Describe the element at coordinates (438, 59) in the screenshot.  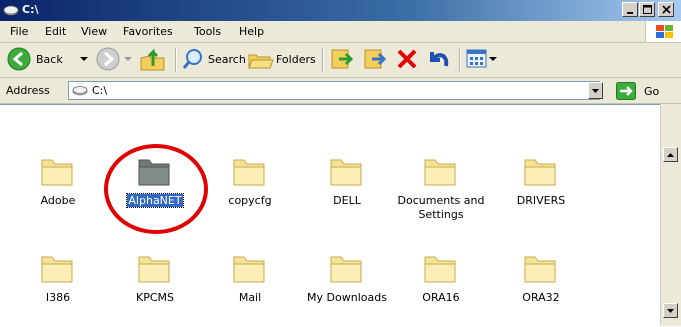
I see `undo-icon` at that location.